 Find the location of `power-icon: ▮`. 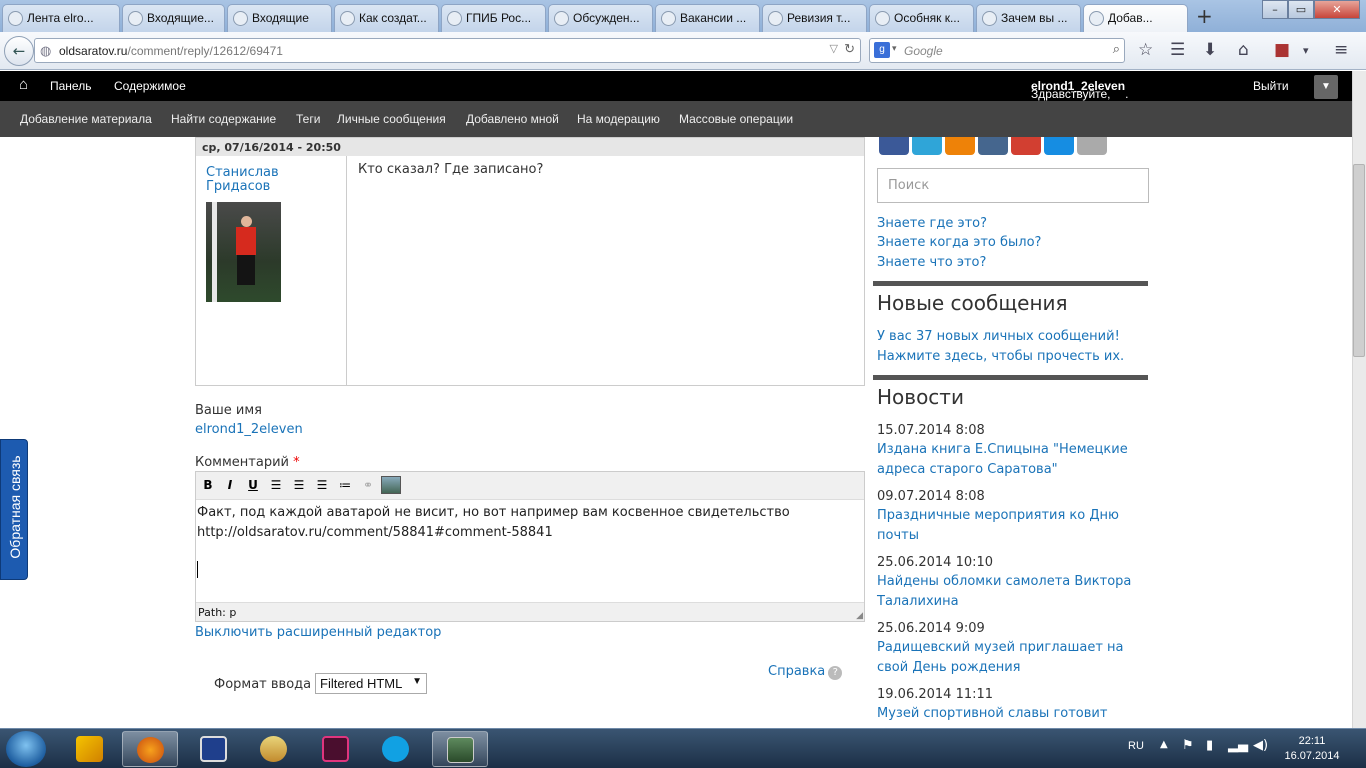

power-icon: ▮ is located at coordinates (1209, 745).